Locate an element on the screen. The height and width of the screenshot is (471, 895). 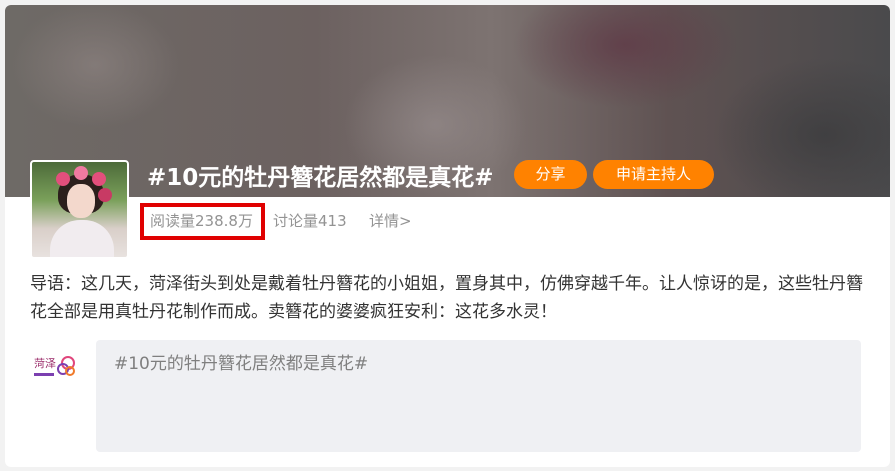
details-link: 详情> is located at coordinates (390, 221).